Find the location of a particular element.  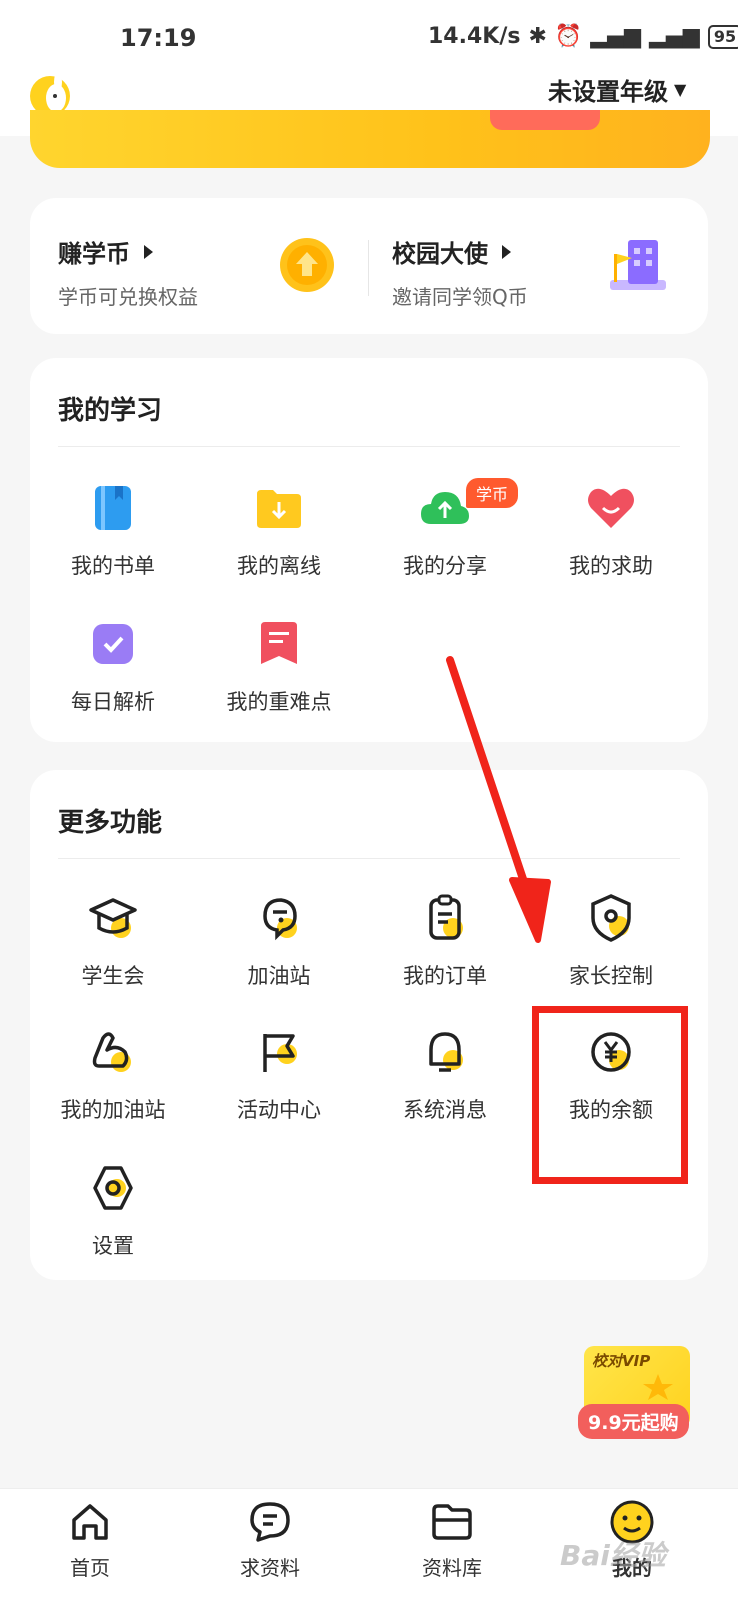

battery-indicator: 95 is located at coordinates (722, 36).